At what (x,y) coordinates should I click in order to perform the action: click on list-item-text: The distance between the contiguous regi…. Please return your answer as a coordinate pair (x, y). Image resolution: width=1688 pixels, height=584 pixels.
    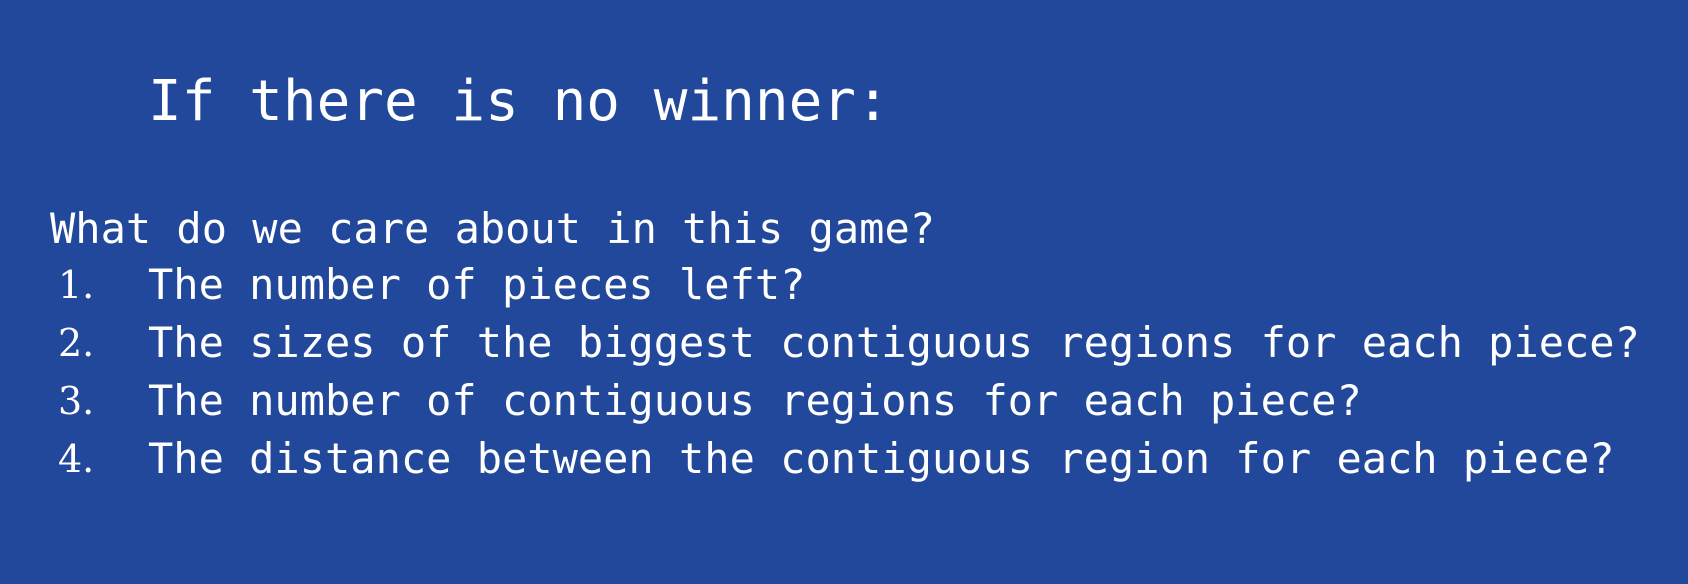
    Looking at the image, I should click on (881, 458).